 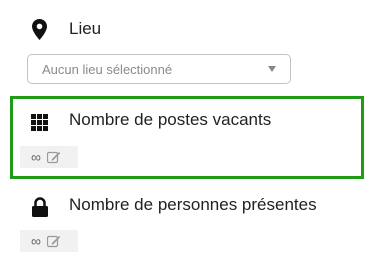 I want to click on postes-vacants-value: ∞, so click(x=49, y=157).